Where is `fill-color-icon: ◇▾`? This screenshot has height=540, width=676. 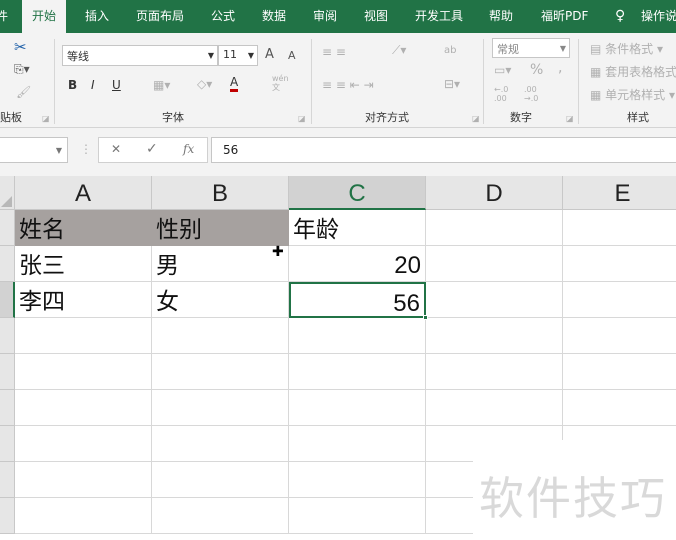 fill-color-icon: ◇▾ is located at coordinates (204, 84).